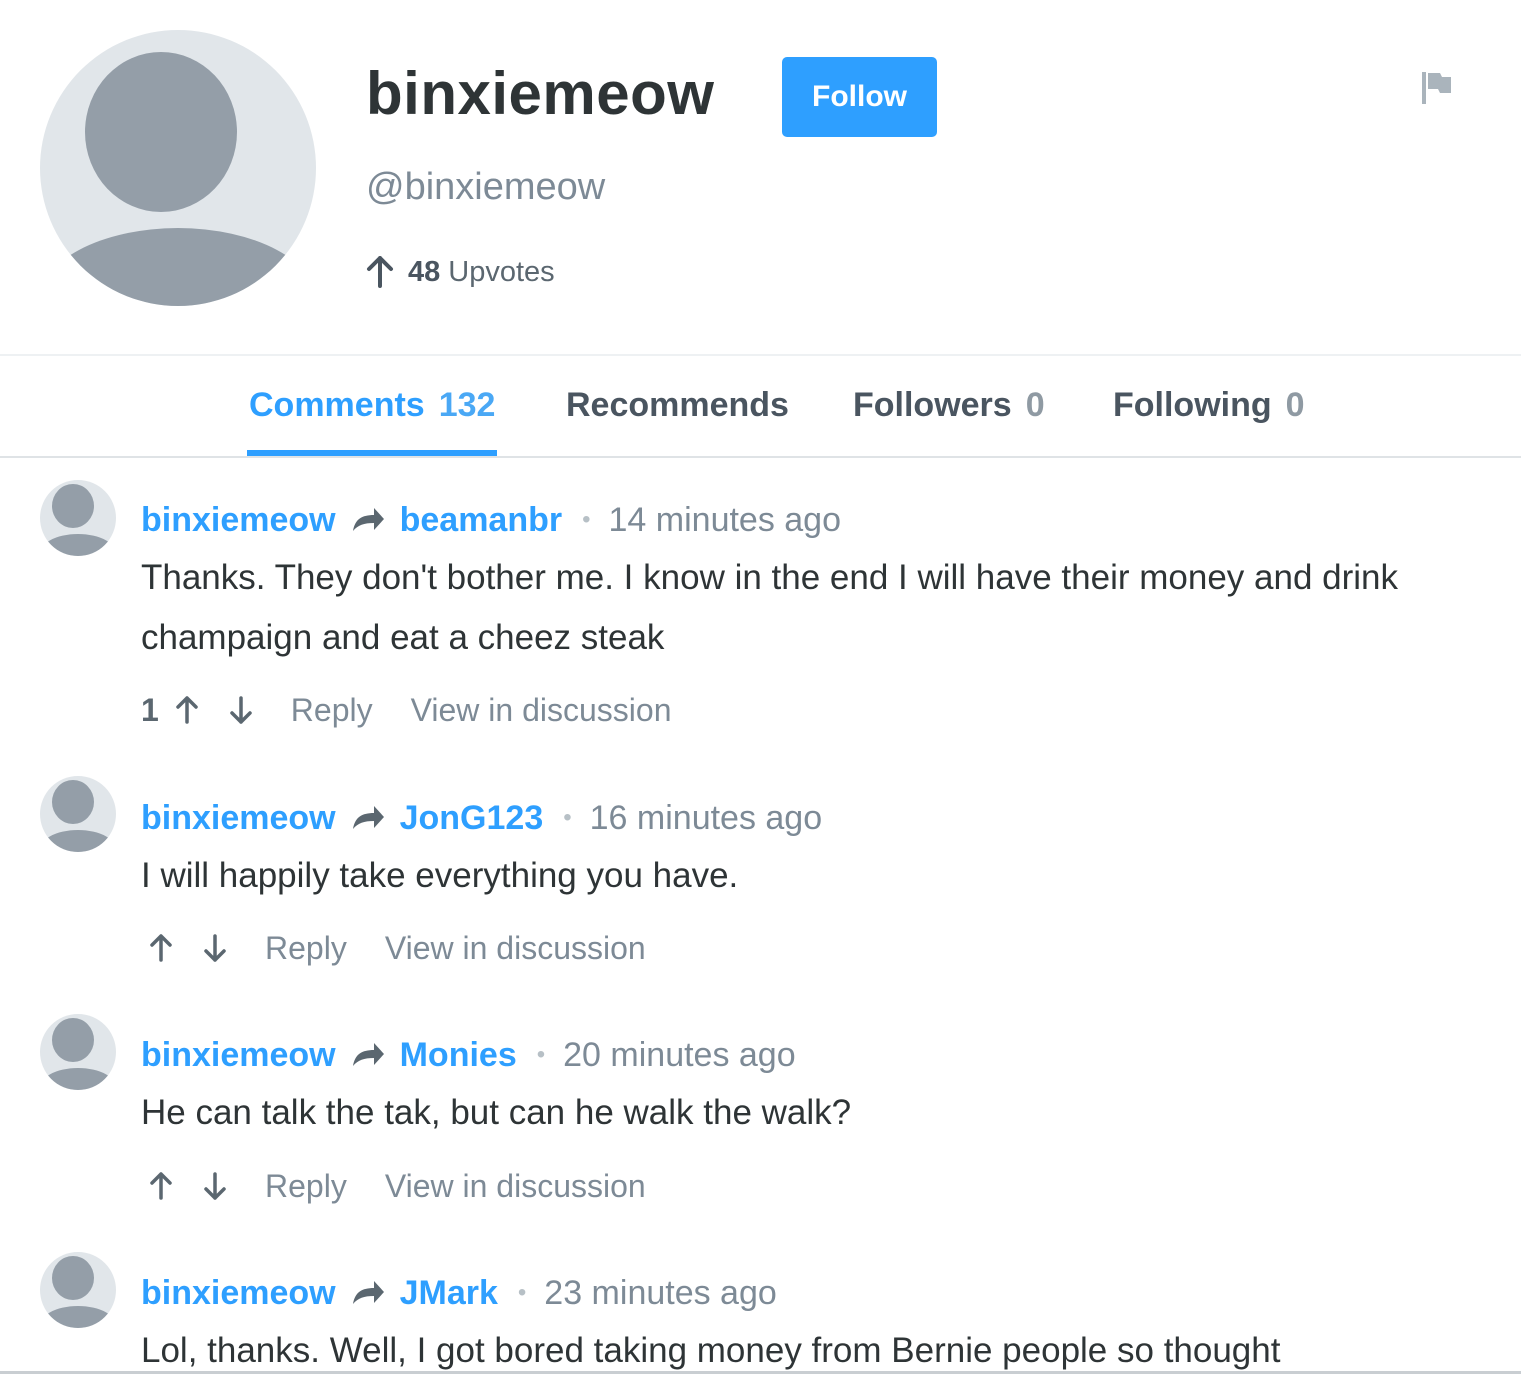  What do you see at coordinates (486, 187) in the screenshot?
I see `profile-handle: @binxiemeow` at bounding box center [486, 187].